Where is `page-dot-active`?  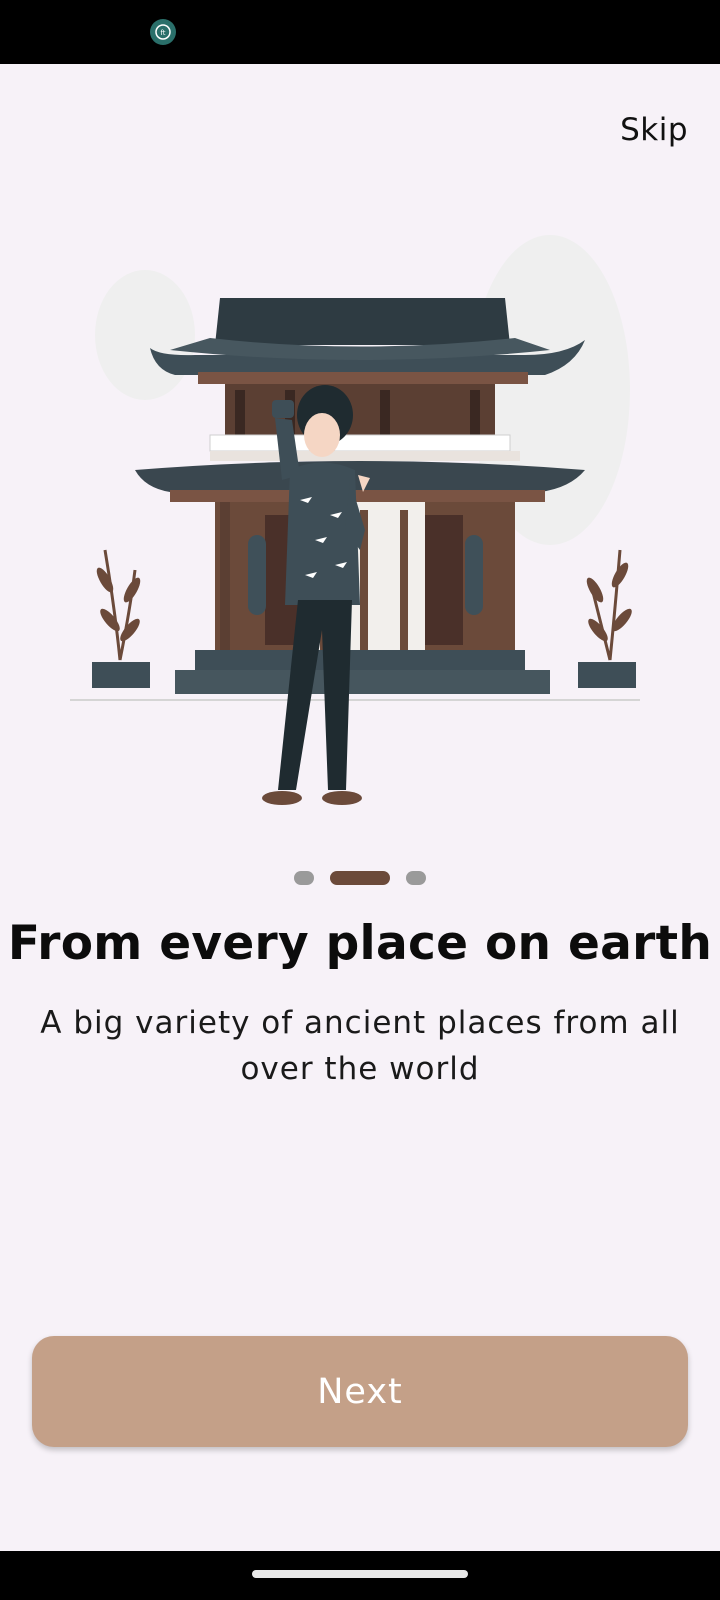 page-dot-active is located at coordinates (360, 878).